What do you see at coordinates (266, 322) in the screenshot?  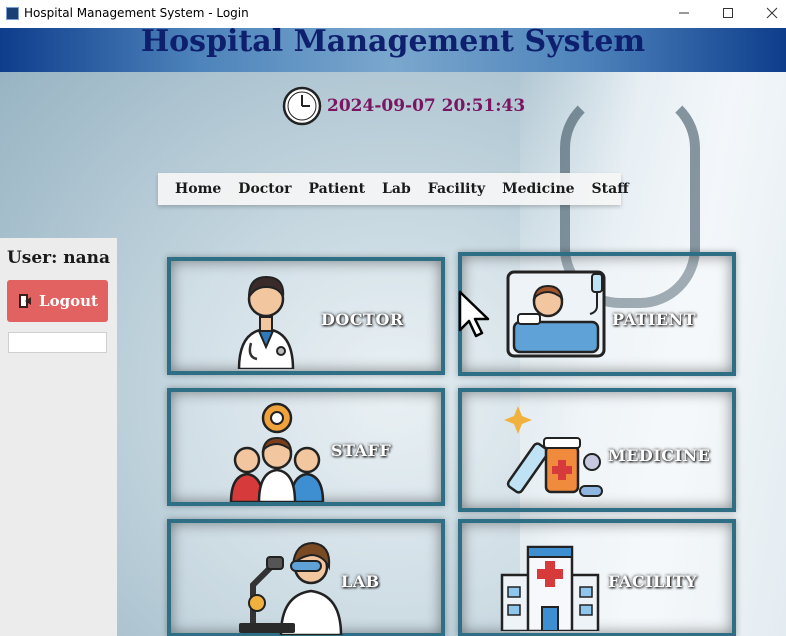 I see `doctor-icon` at bounding box center [266, 322].